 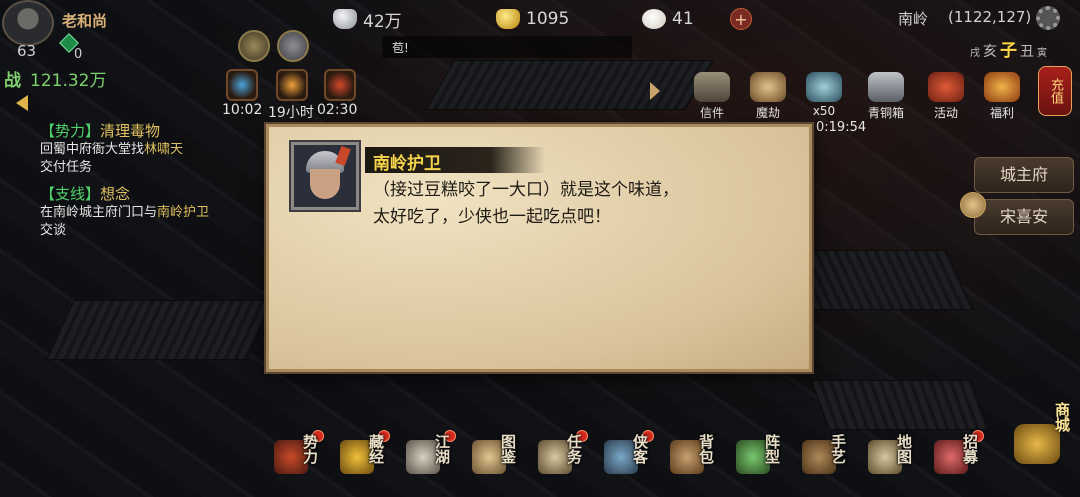 What do you see at coordinates (66, 167) in the screenshot?
I see `quest-desc-text: 交付任务` at bounding box center [66, 167].